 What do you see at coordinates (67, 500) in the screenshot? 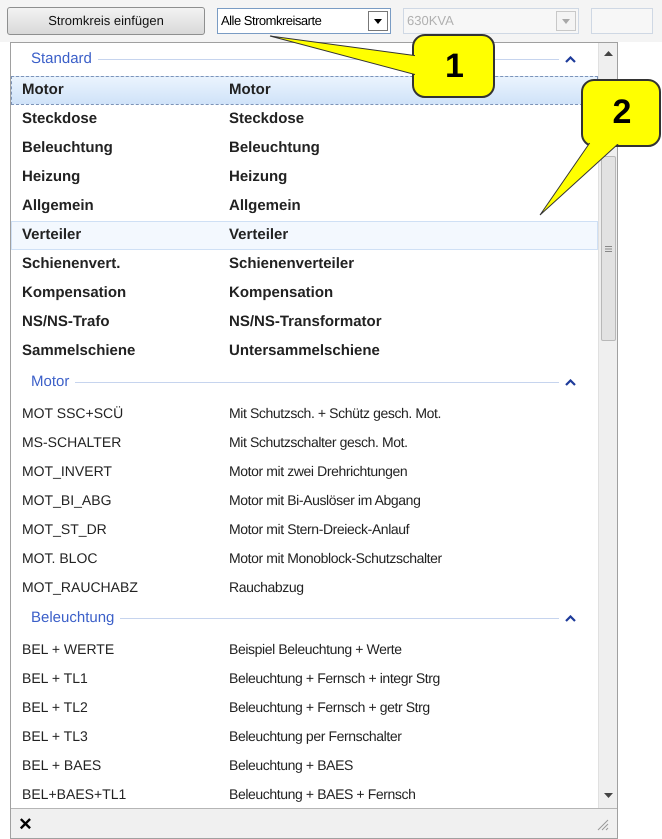
I see `row-code: MOT_BI_ABG` at bounding box center [67, 500].